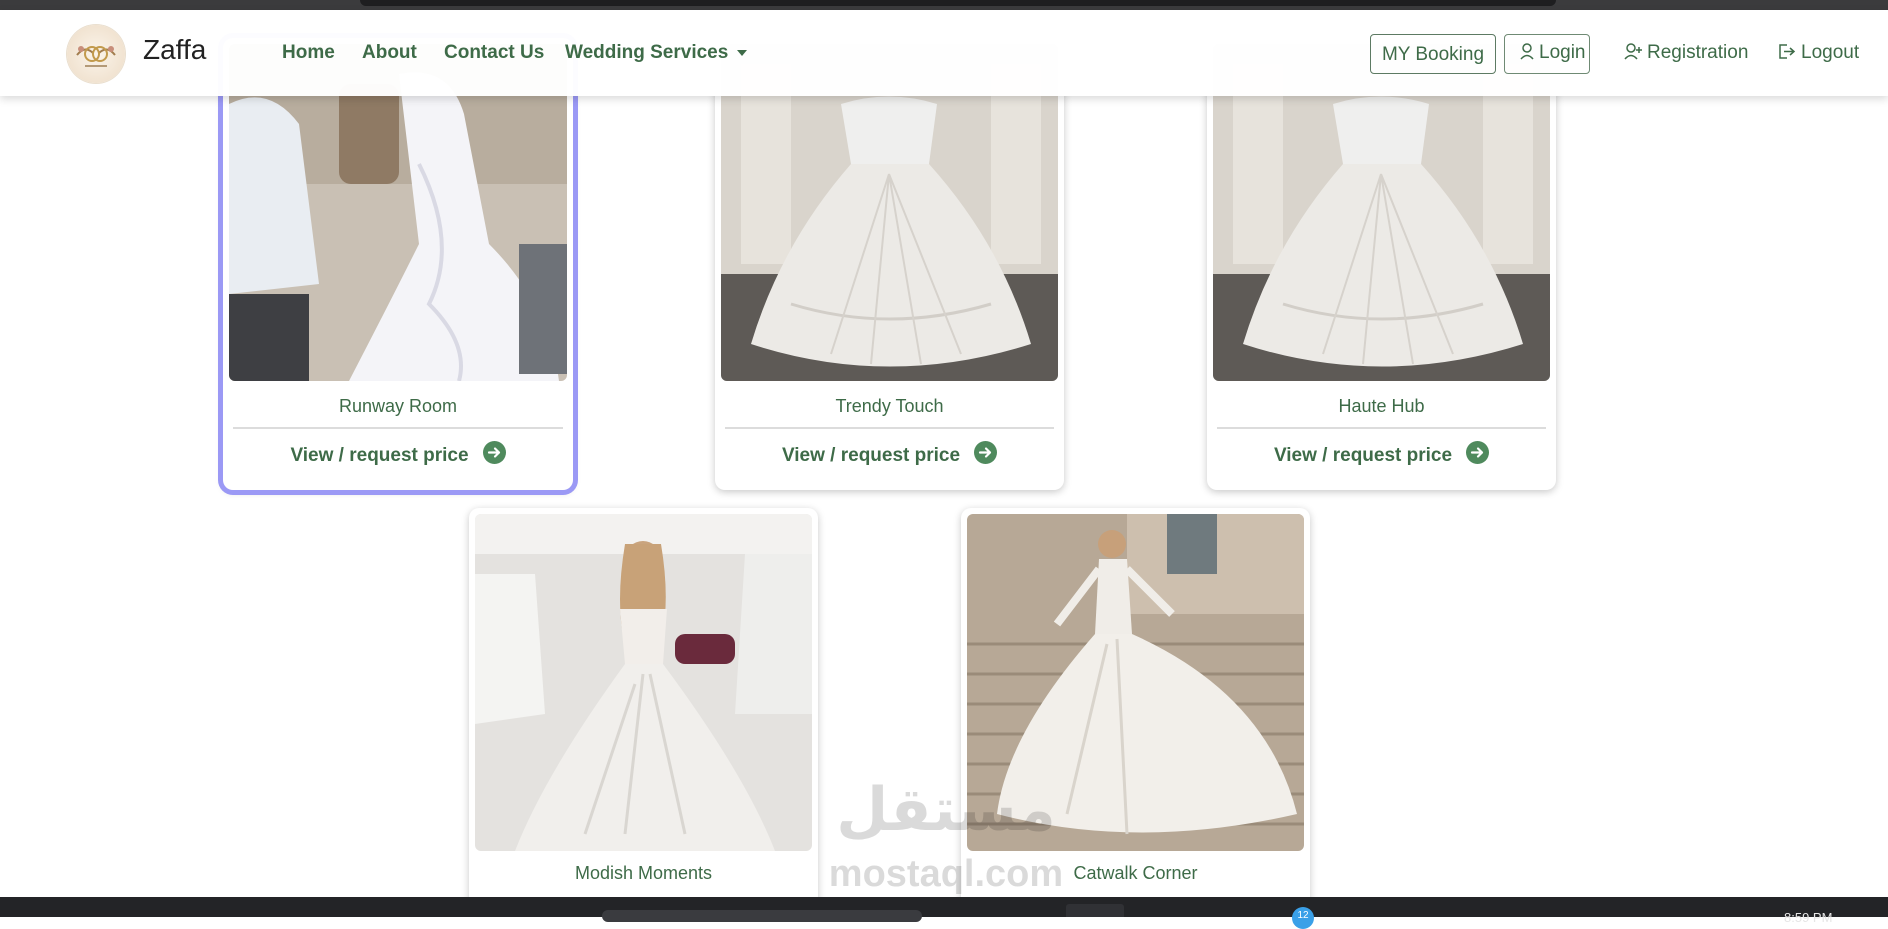 The width and height of the screenshot is (1888, 929). I want to click on login-link: Login, so click(1553, 53).